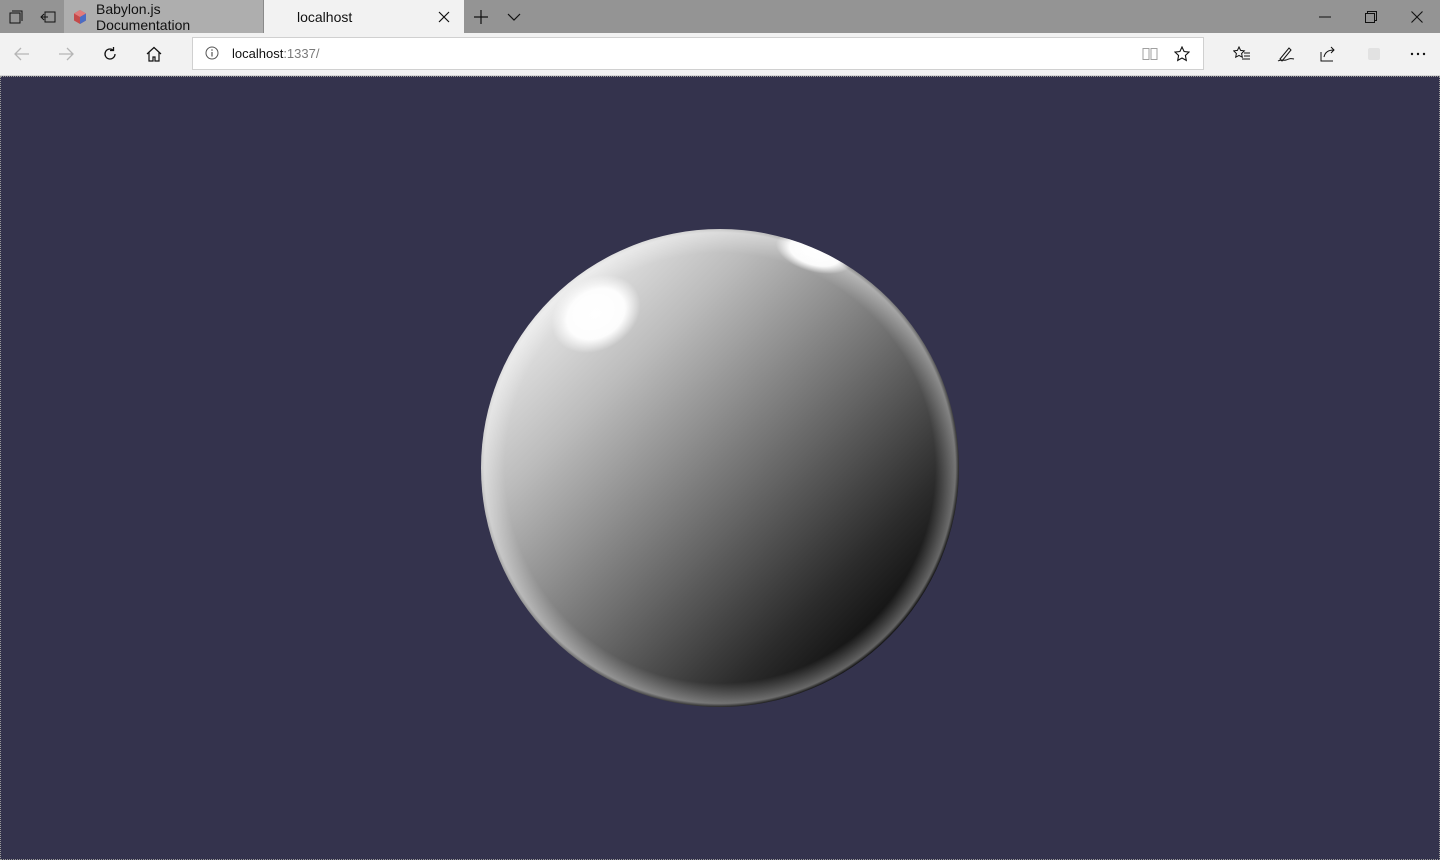 The height and width of the screenshot is (860, 1440). Describe the element at coordinates (66, 54) in the screenshot. I see `forward-icon` at that location.